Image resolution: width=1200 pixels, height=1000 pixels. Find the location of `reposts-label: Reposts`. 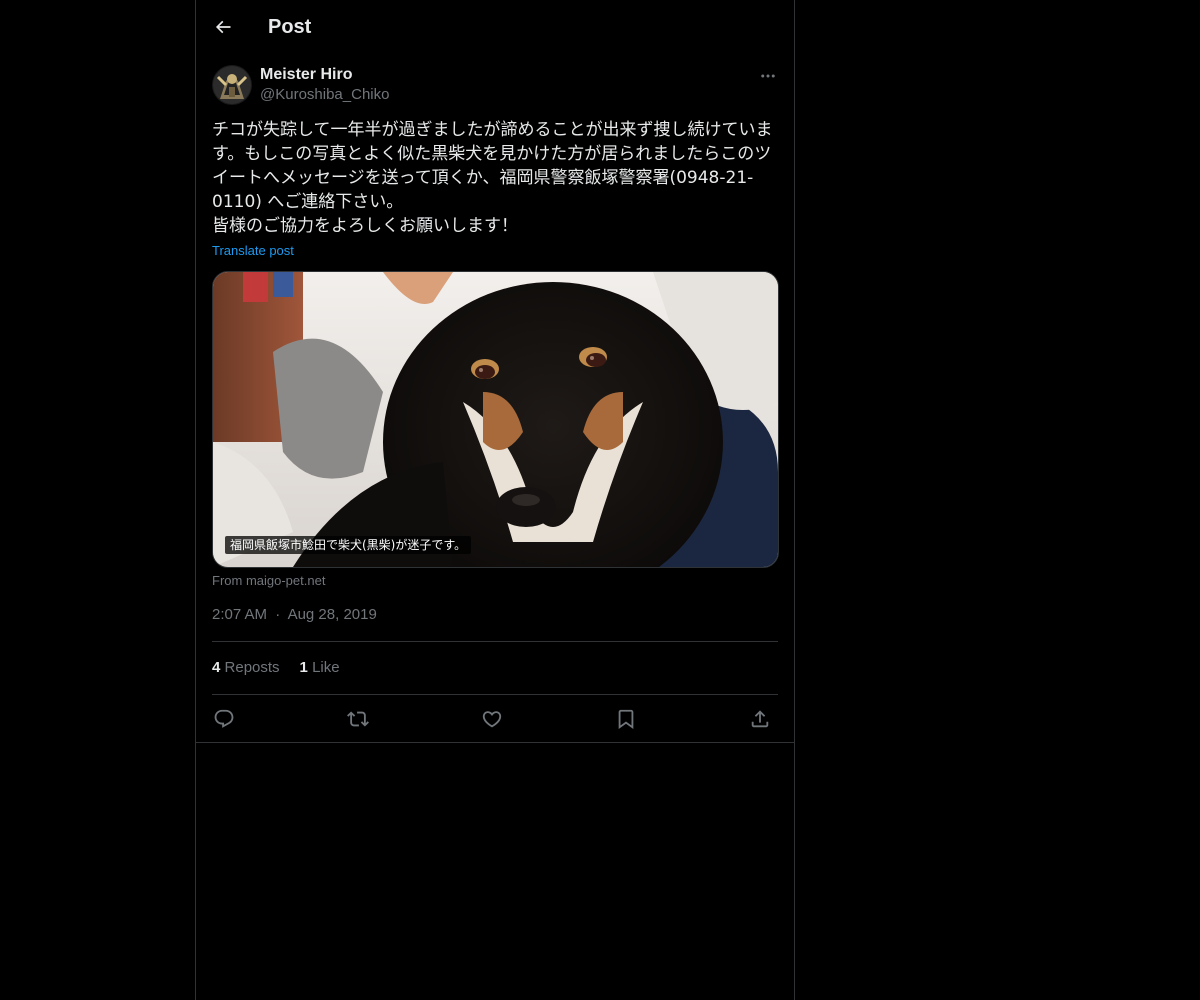

reposts-label: Reposts is located at coordinates (252, 667).